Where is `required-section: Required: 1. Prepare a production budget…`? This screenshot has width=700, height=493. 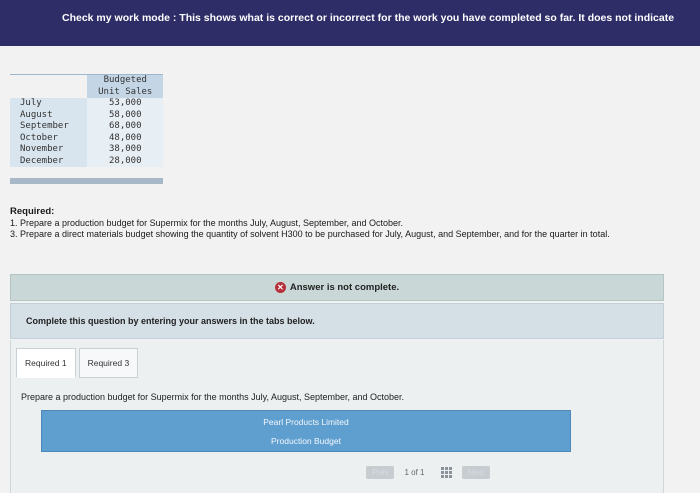 required-section: Required: 1. Prepare a production budget… is located at coordinates (352, 223).